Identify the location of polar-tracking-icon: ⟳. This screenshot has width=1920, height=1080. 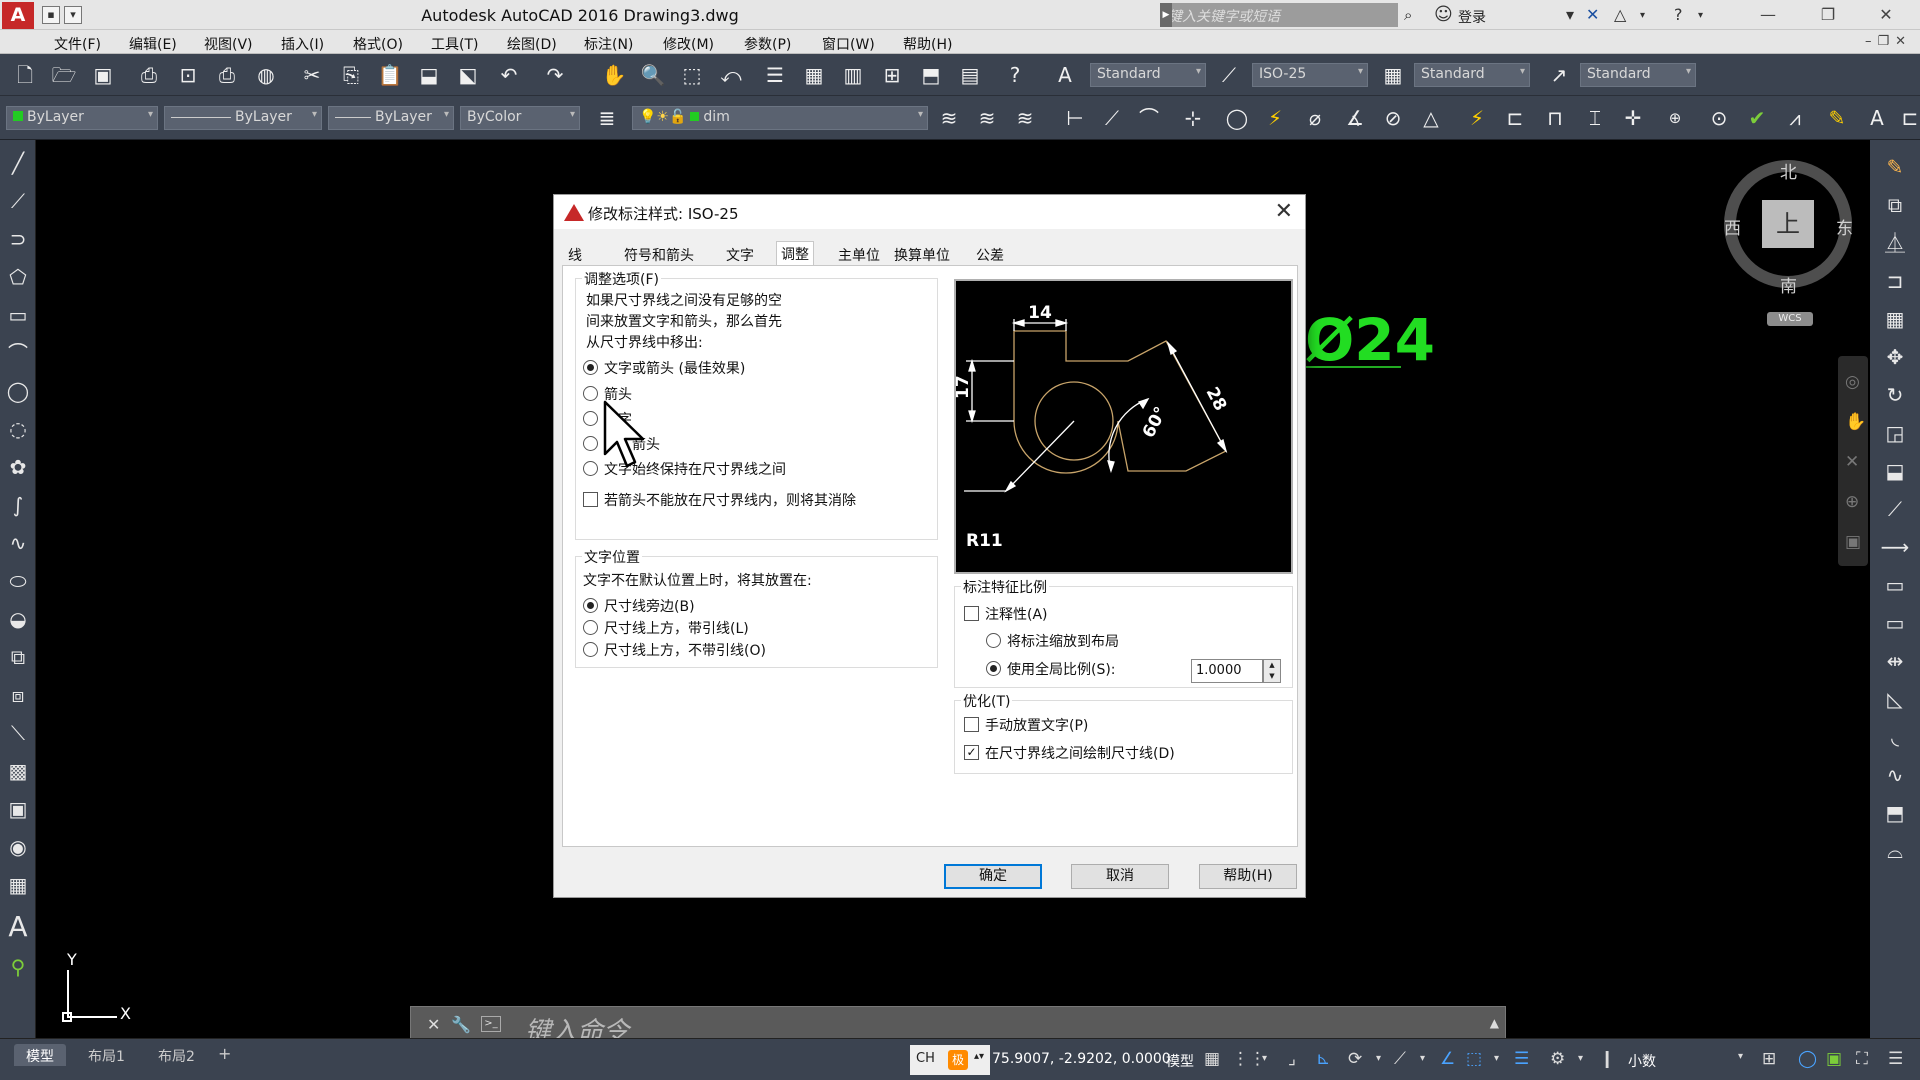
(1355, 1059).